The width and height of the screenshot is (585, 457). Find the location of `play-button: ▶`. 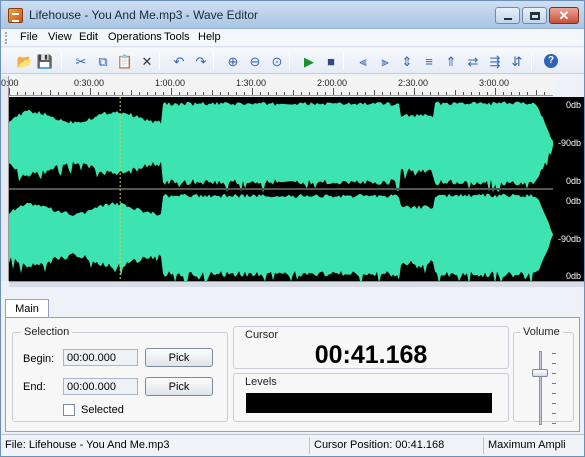

play-button: ▶ is located at coordinates (309, 61).